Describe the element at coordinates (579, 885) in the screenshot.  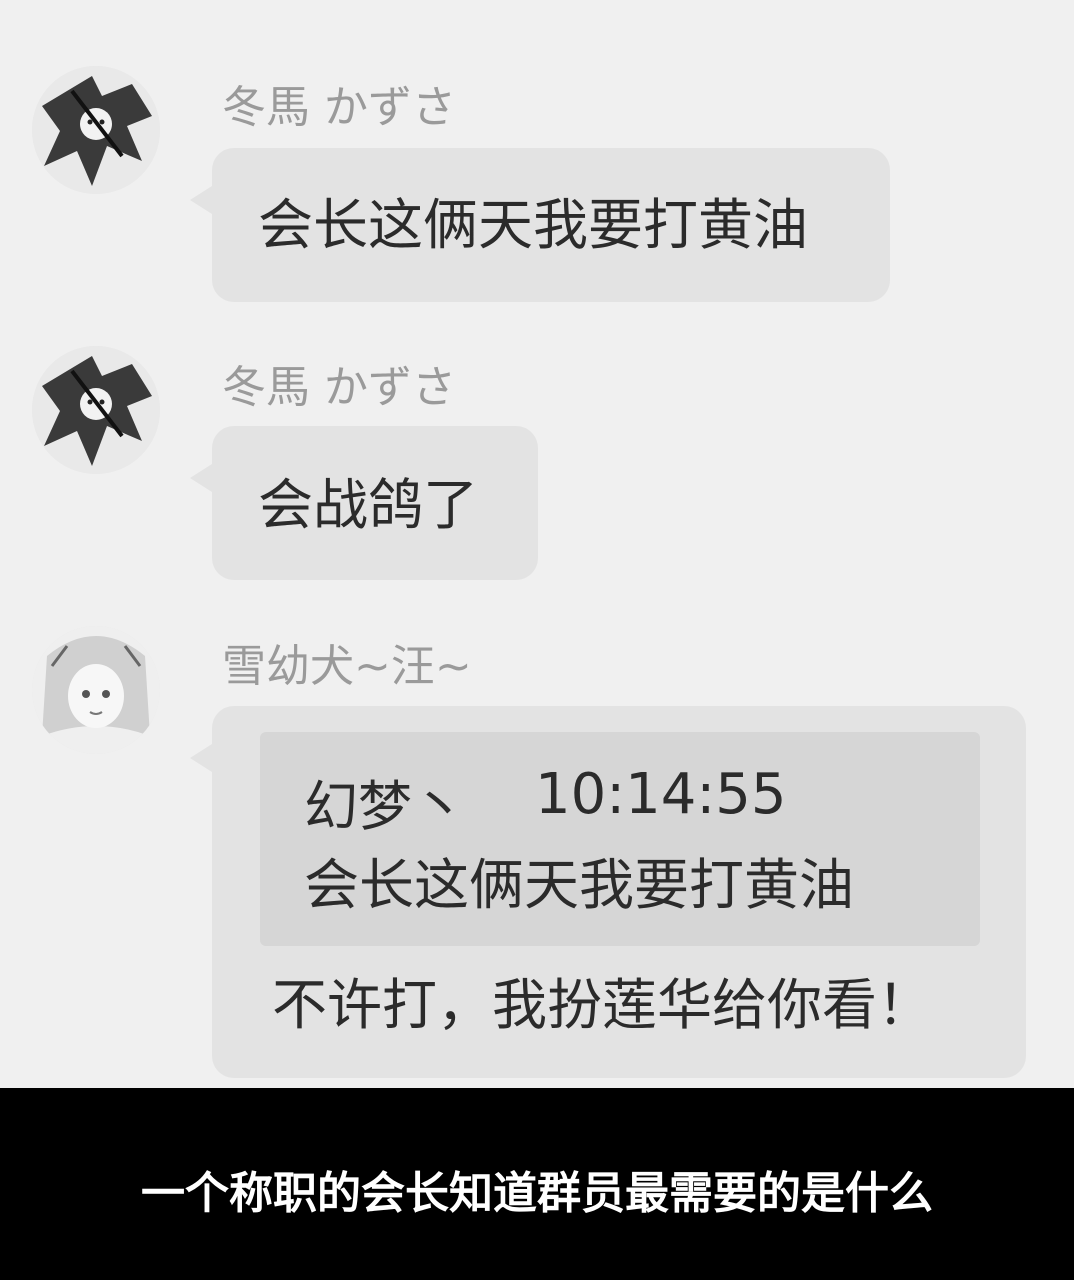
I see `quote-text: 会长这俩天我要打黄油` at that location.